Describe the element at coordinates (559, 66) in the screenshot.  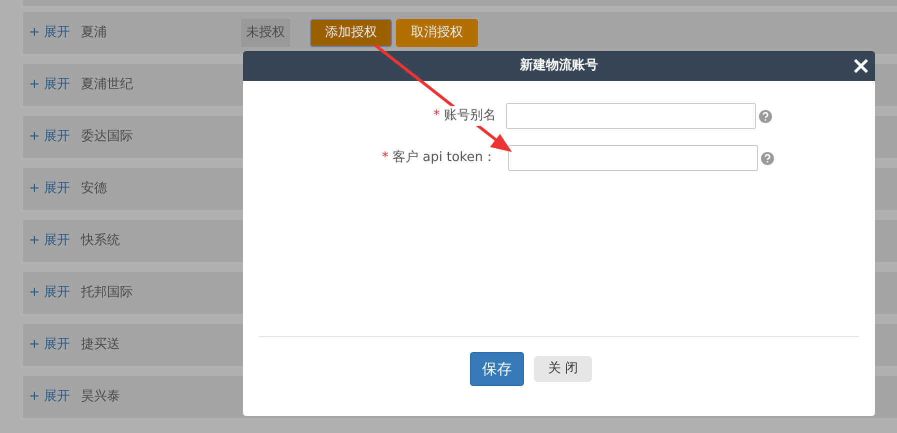
I see `dialog-title: 新建物流账号` at that location.